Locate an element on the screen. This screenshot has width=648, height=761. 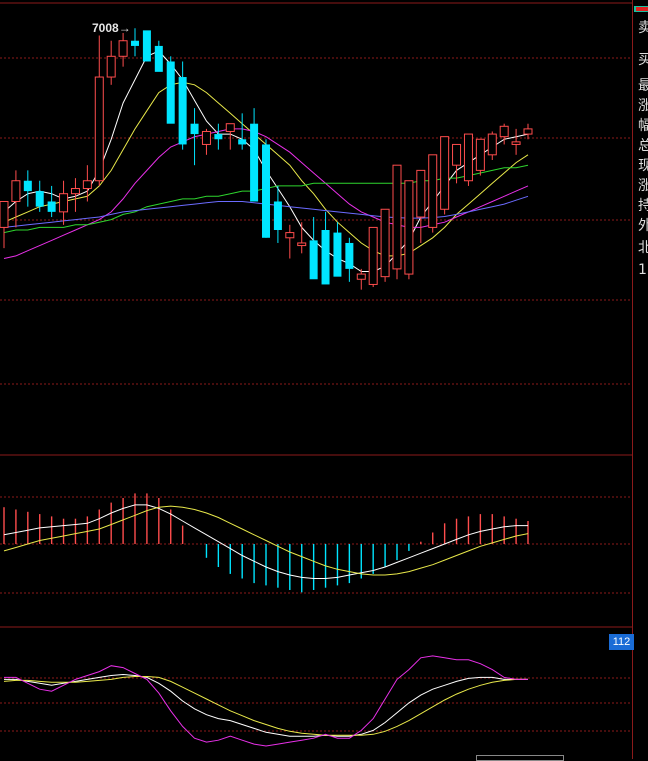
side-label: 总 is located at coordinates (643, 146).